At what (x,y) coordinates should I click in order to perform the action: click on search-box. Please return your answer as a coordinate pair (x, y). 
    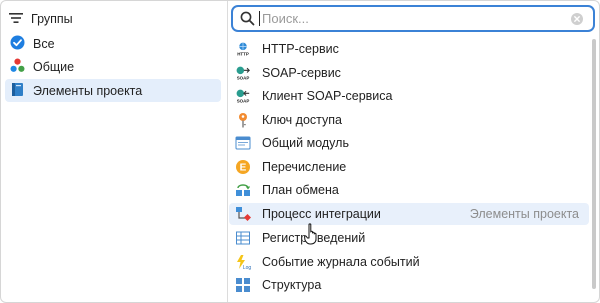
    Looking at the image, I should click on (413, 18).